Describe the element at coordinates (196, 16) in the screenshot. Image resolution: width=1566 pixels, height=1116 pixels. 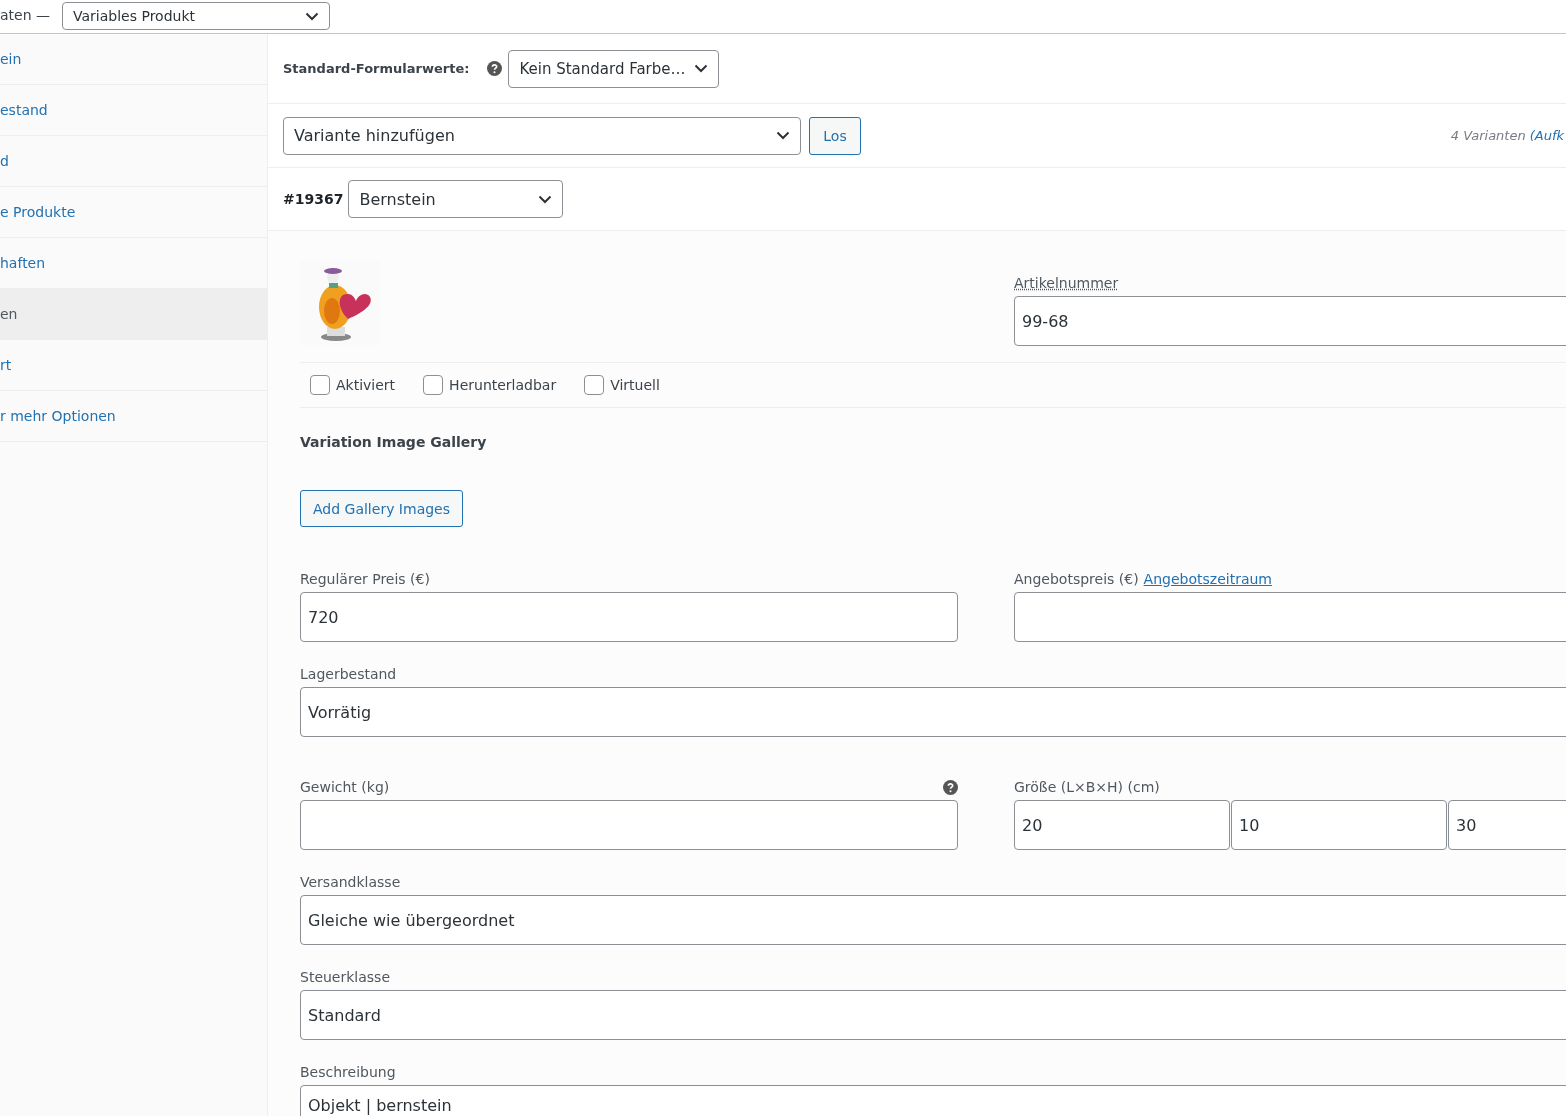
I see `product-type-select: Variables Produkt` at that location.